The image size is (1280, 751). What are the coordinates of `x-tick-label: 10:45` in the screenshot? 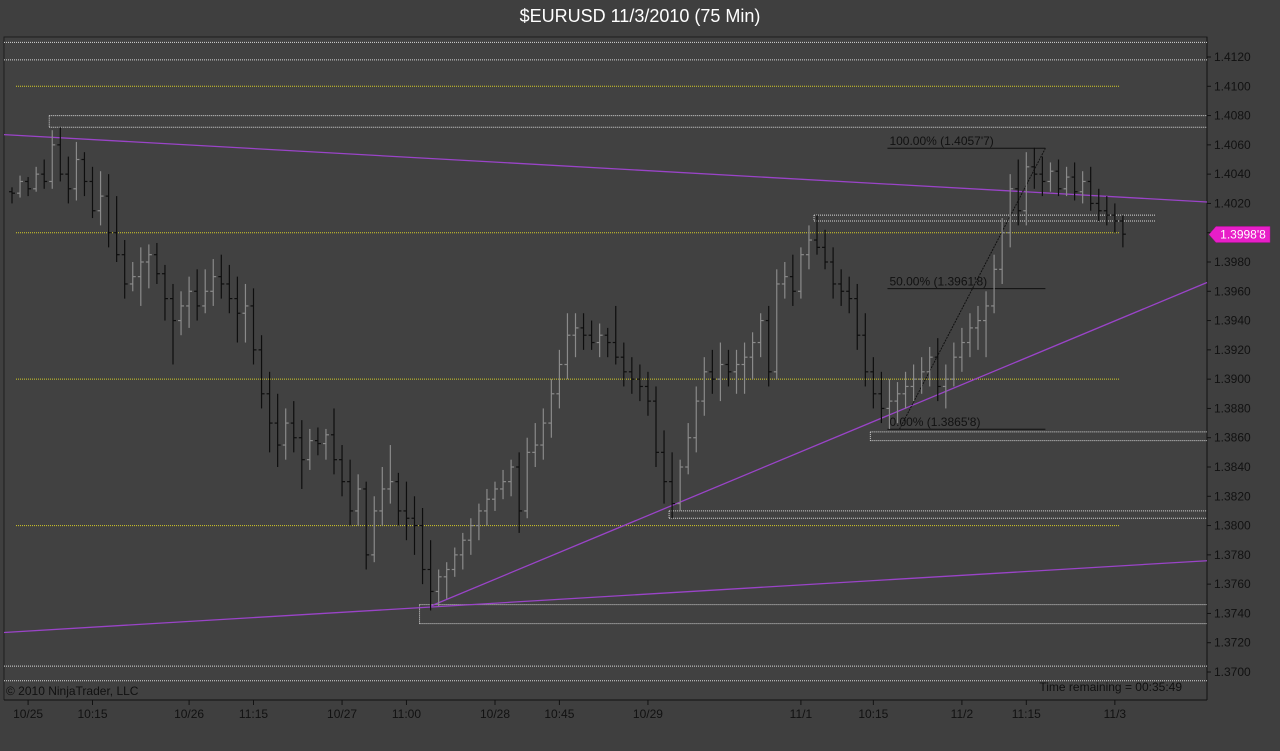 It's located at (559, 714).